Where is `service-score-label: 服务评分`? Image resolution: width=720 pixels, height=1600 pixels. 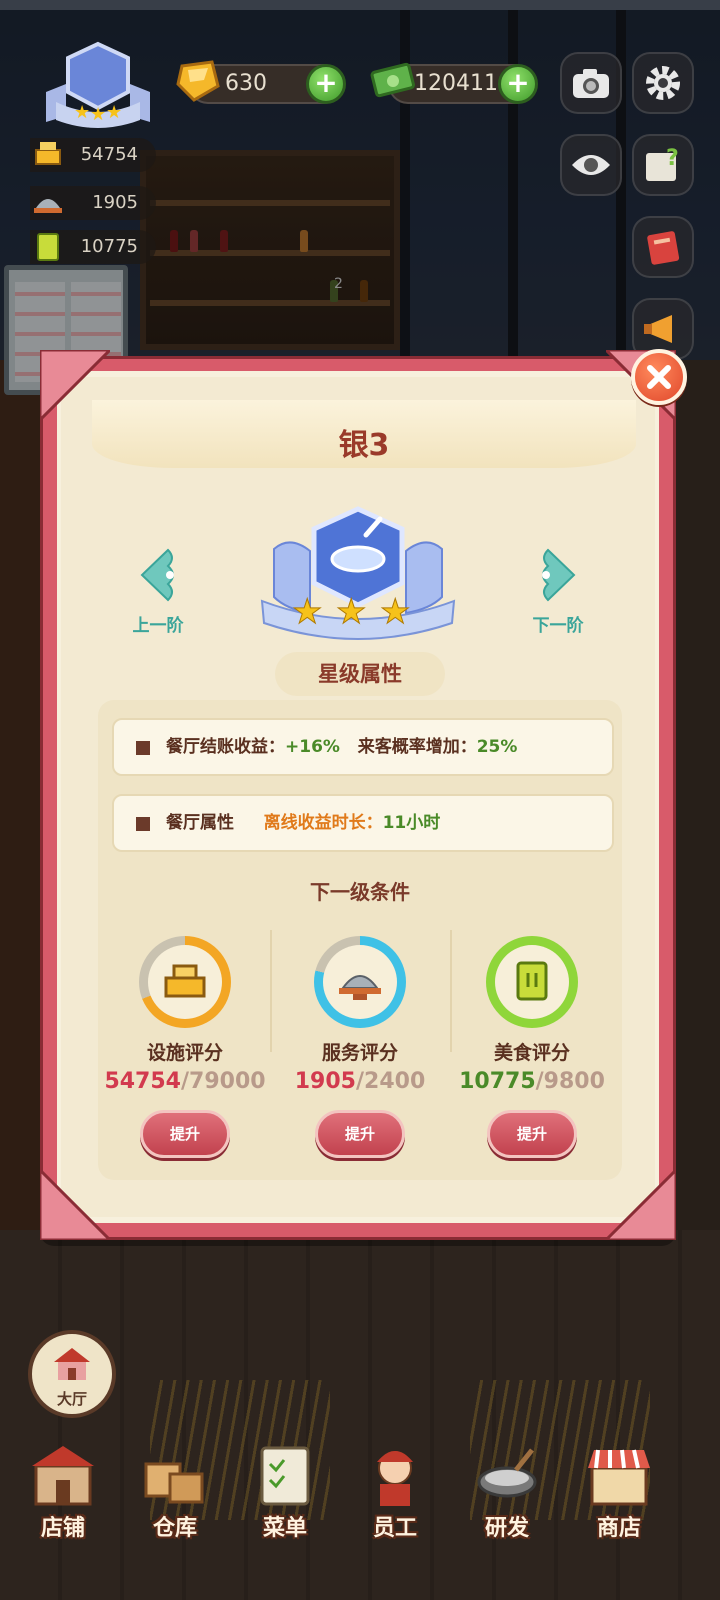
service-score-label: 服务评分 is located at coordinates (359, 1053).